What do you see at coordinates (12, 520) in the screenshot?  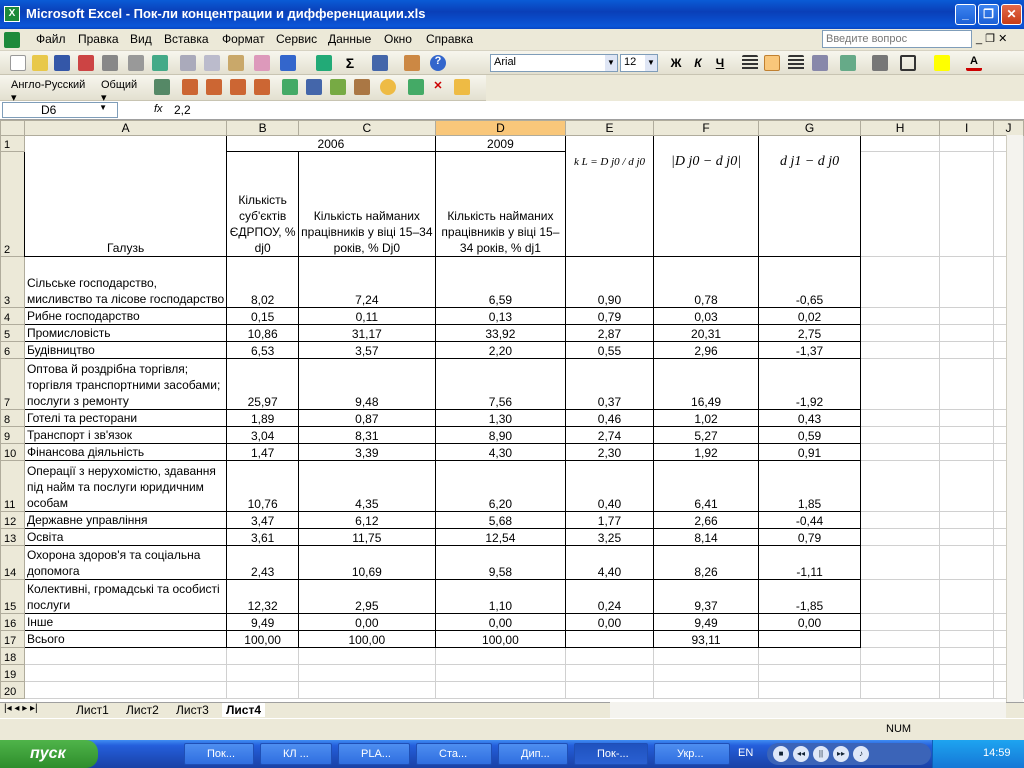 I see `row-header: 12` at bounding box center [12, 520].